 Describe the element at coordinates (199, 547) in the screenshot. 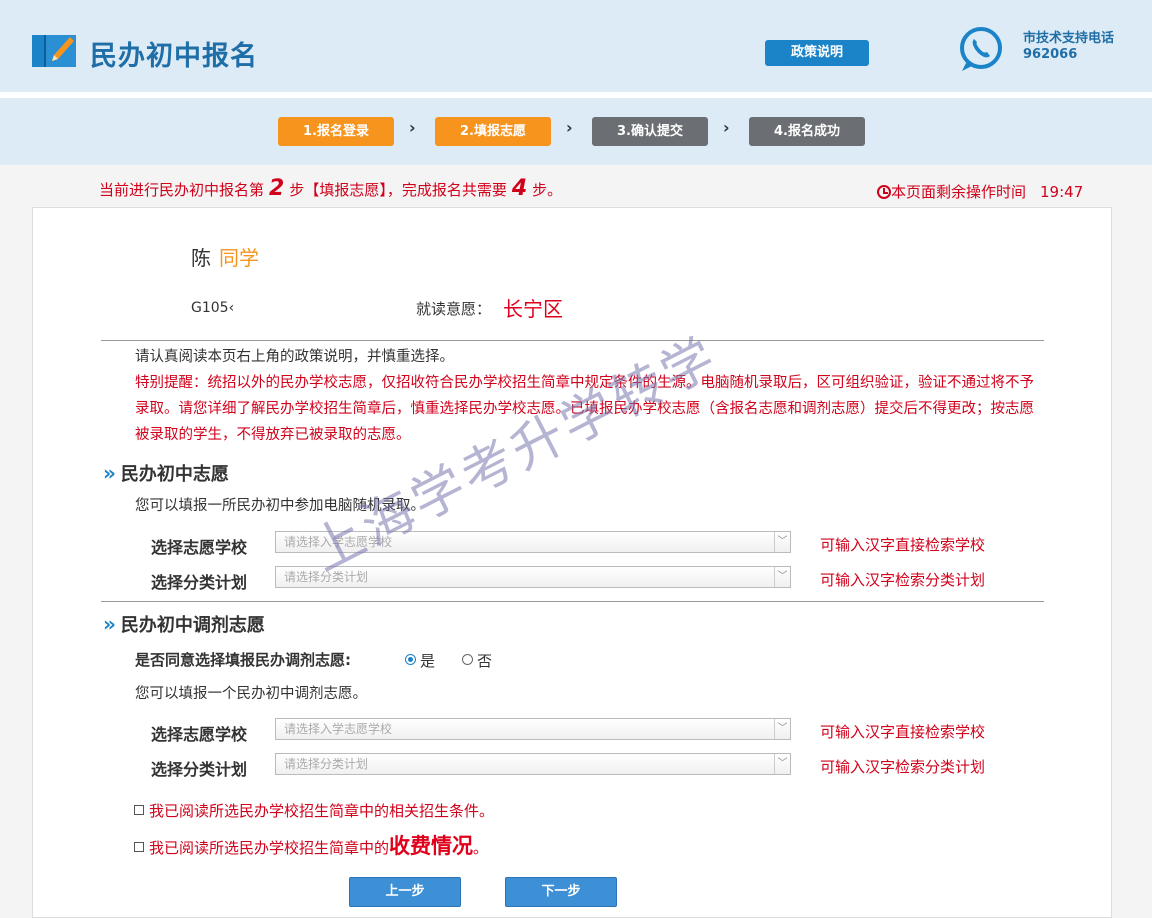

I see `school-label: 选择志愿学校` at that location.